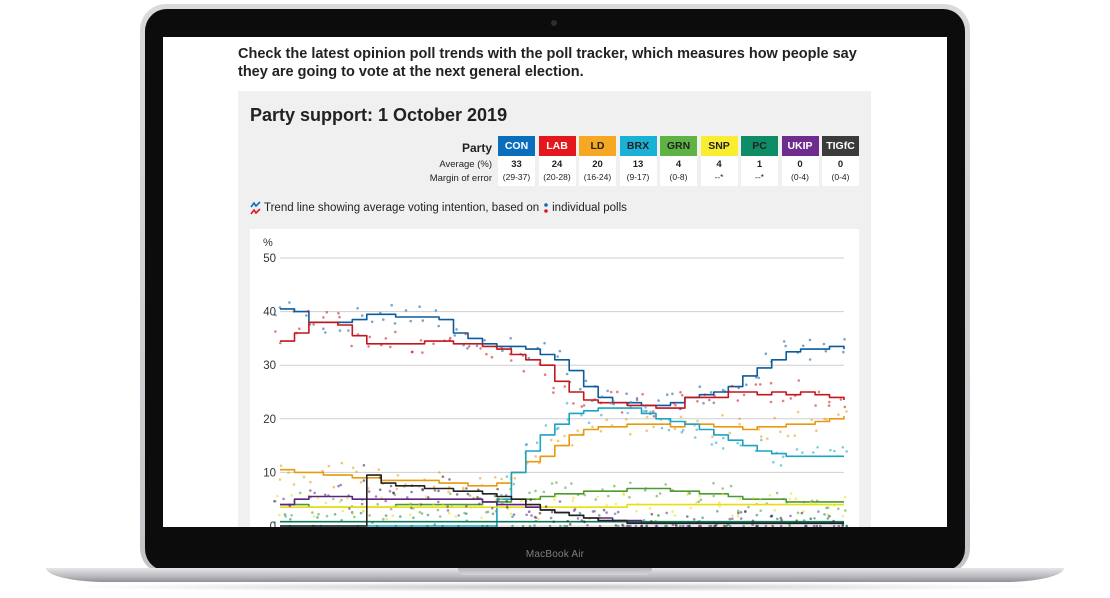  Describe the element at coordinates (800, 177) in the screenshot. I see `party-margin: (0-4)` at that location.